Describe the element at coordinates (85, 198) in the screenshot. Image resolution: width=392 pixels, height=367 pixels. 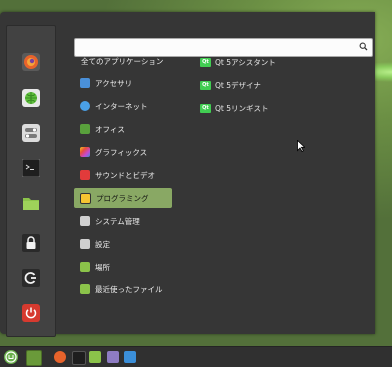
I see `programming-icon` at that location.